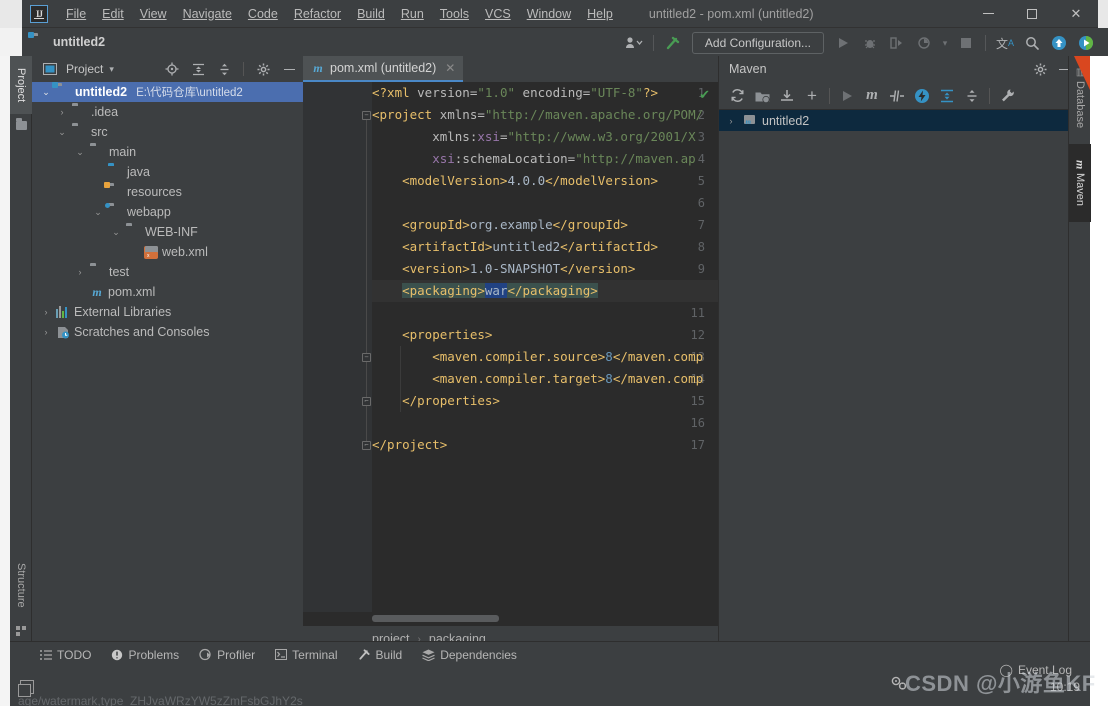 The width and height of the screenshot is (1108, 706). What do you see at coordinates (870, 43) in the screenshot?
I see `debug-icon` at bounding box center [870, 43].